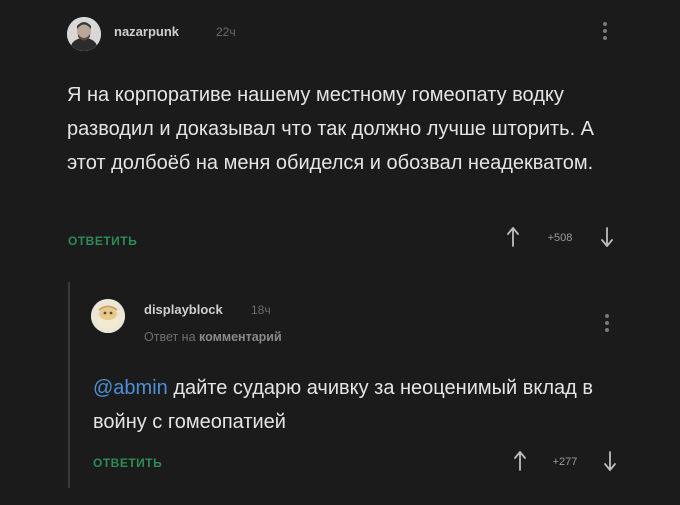  I want to click on user-mention: @abmin, so click(130, 388).